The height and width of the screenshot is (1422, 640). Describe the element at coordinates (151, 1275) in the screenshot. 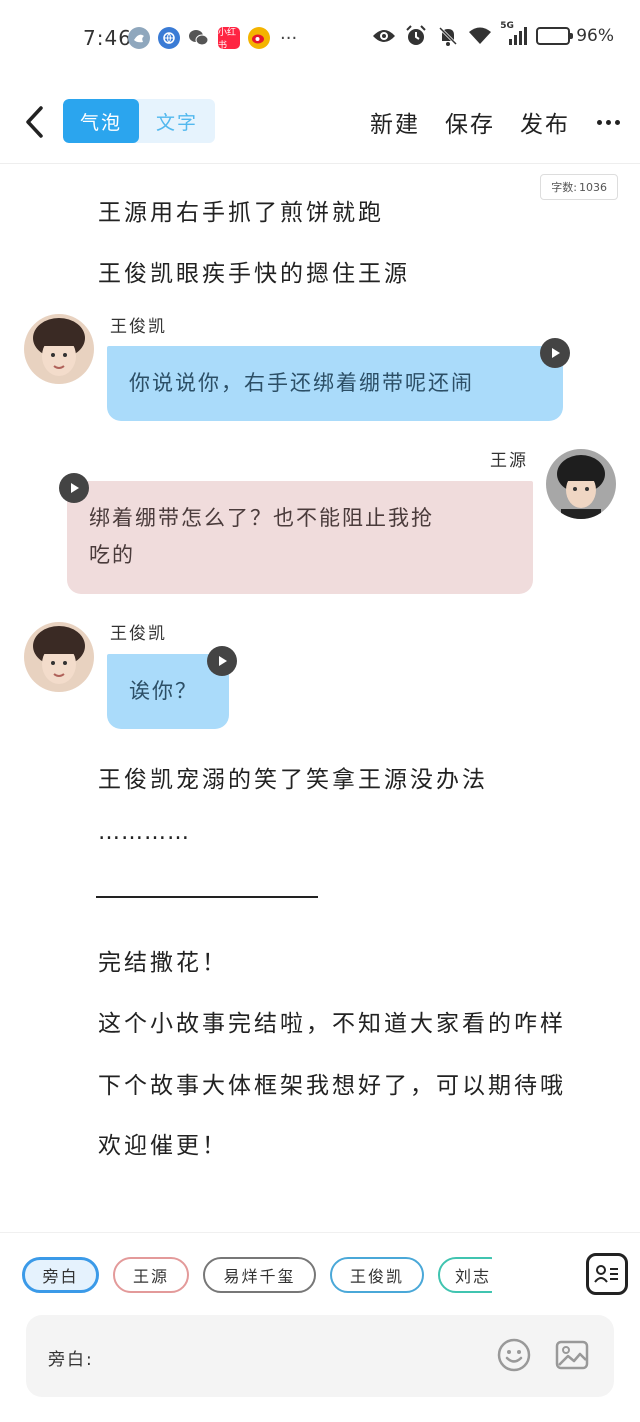

I see `character-chip: 王源` at that location.